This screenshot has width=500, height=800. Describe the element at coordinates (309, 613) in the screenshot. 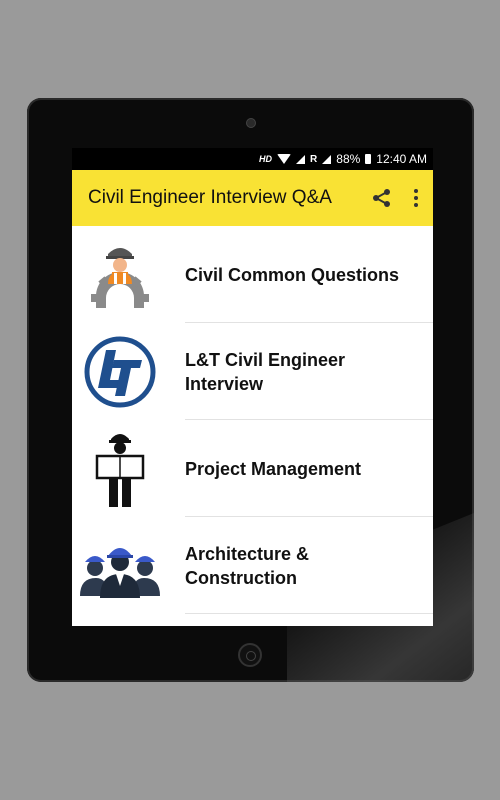

I see `divider` at that location.